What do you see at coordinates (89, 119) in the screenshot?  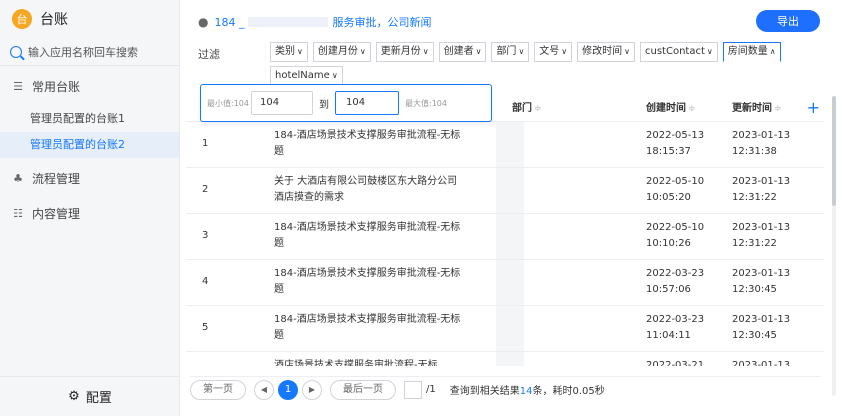 I see `sidebar-item-ledger-1: 管理员配置的台账1` at bounding box center [89, 119].